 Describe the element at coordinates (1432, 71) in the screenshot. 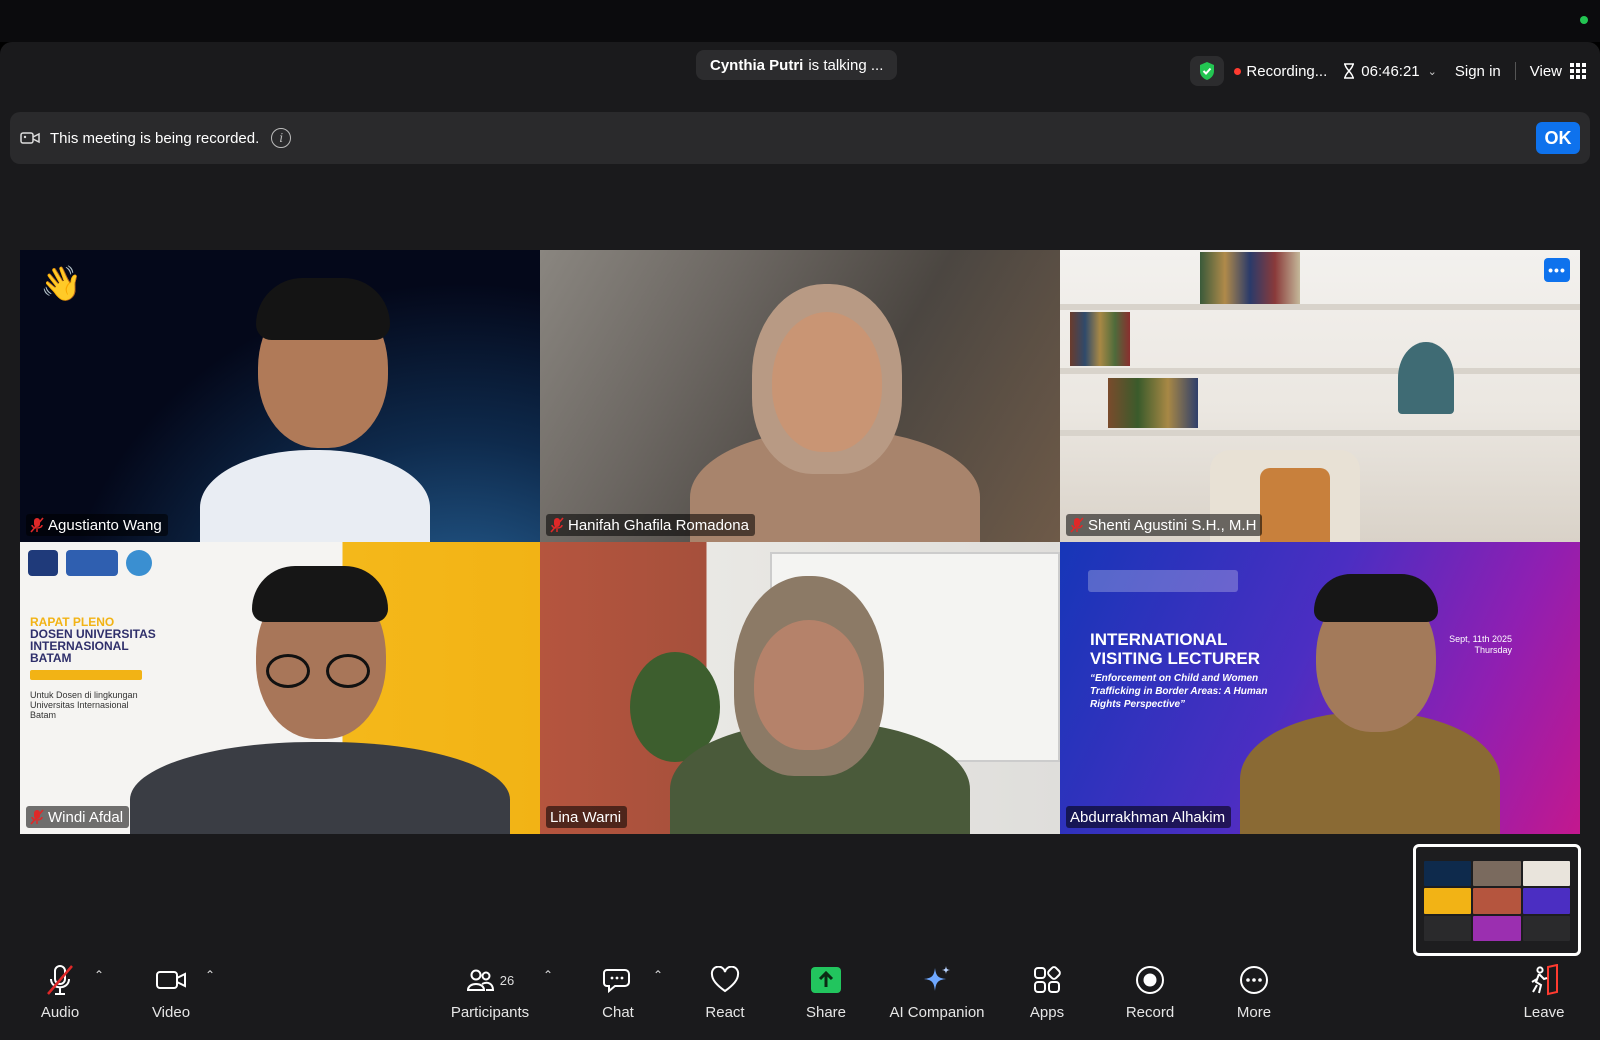

I see `chevron-down-icon: ⌄` at that location.